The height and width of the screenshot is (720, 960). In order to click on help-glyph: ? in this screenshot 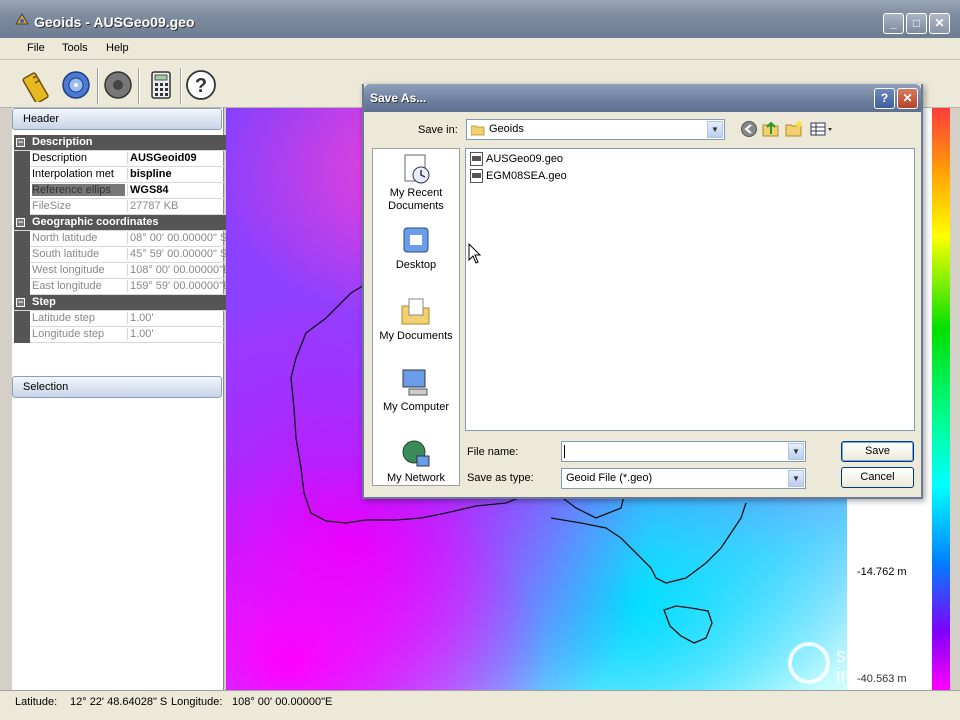, I will do `click(201, 86)`.